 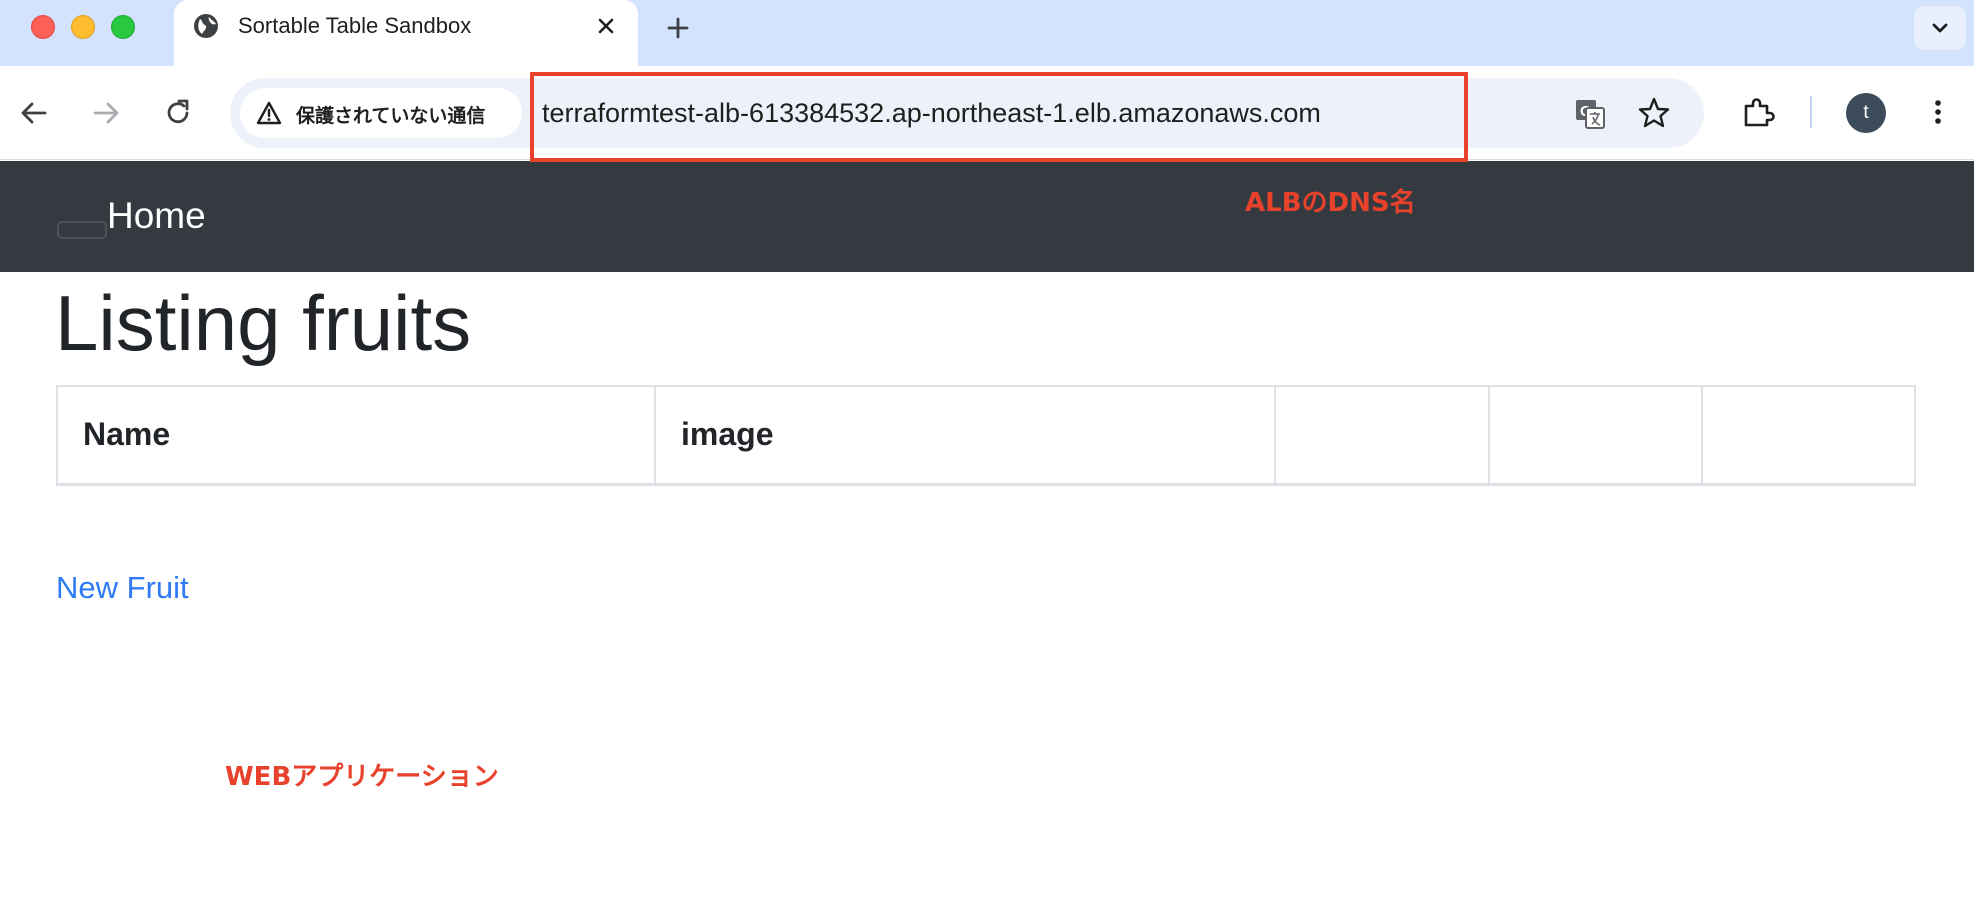 I want to click on page-title: Listing fruits, so click(x=263, y=323).